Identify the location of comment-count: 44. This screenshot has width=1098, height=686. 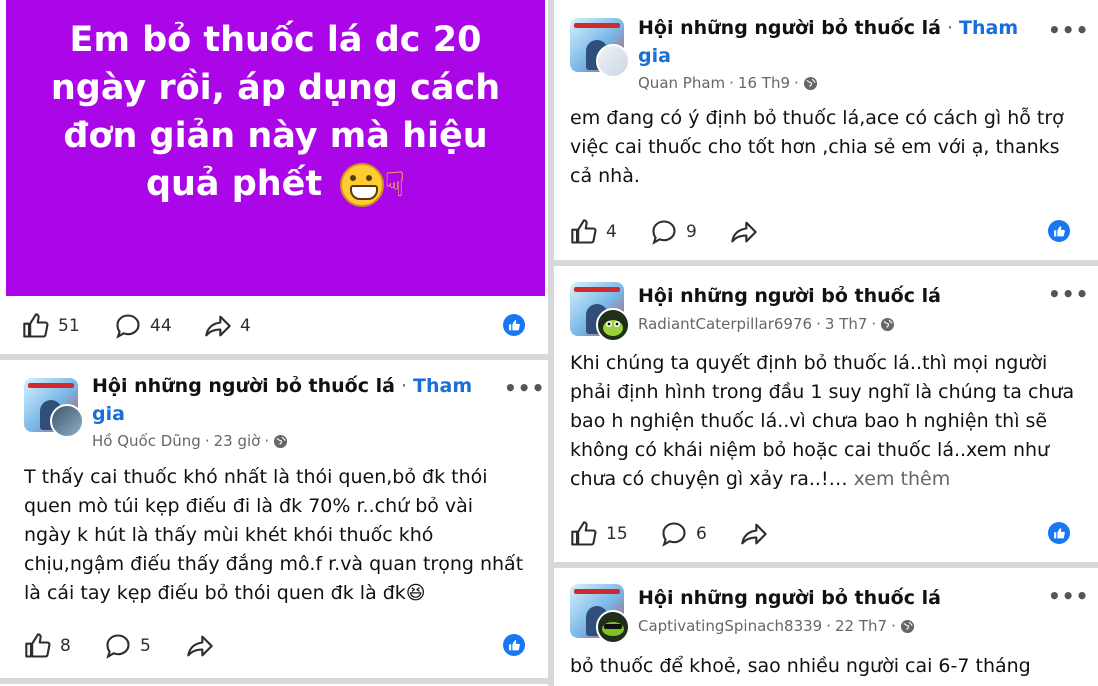
(161, 326).